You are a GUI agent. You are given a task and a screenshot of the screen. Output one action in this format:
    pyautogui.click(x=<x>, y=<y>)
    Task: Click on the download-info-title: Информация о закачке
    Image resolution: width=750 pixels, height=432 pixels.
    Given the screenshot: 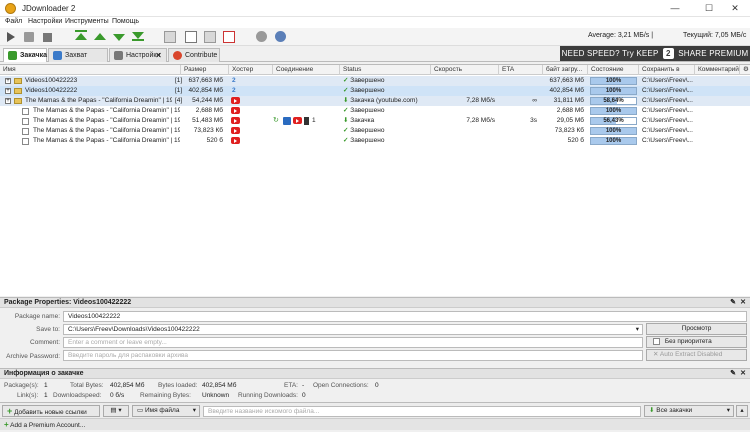 What is the action you would take?
    pyautogui.click(x=44, y=373)
    